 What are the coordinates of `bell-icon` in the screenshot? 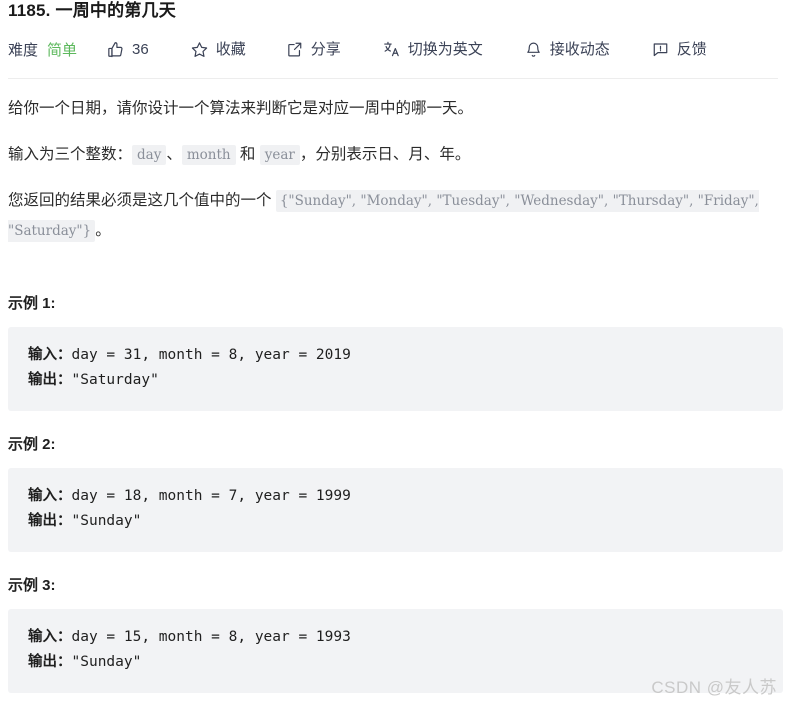 It's located at (533, 49).